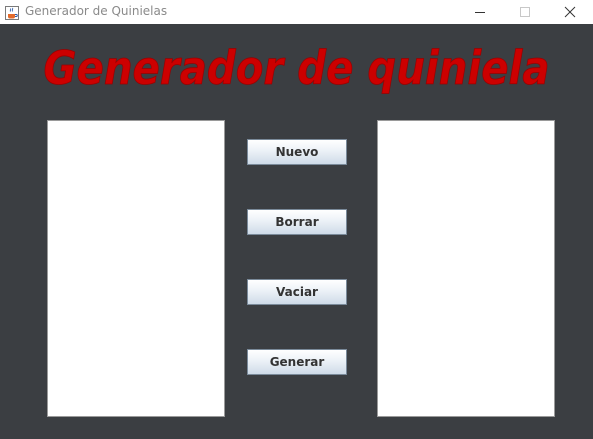  I want to click on heading-title: Generador de quiniela, so click(296, 68).